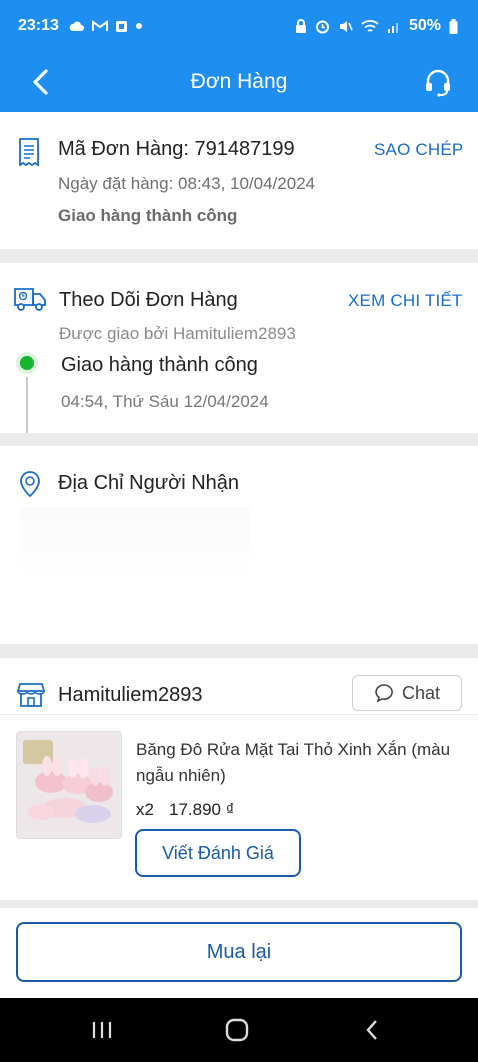 Image resolution: width=478 pixels, height=1062 pixels. What do you see at coordinates (300, 26) in the screenshot?
I see `lock-icon` at bounding box center [300, 26].